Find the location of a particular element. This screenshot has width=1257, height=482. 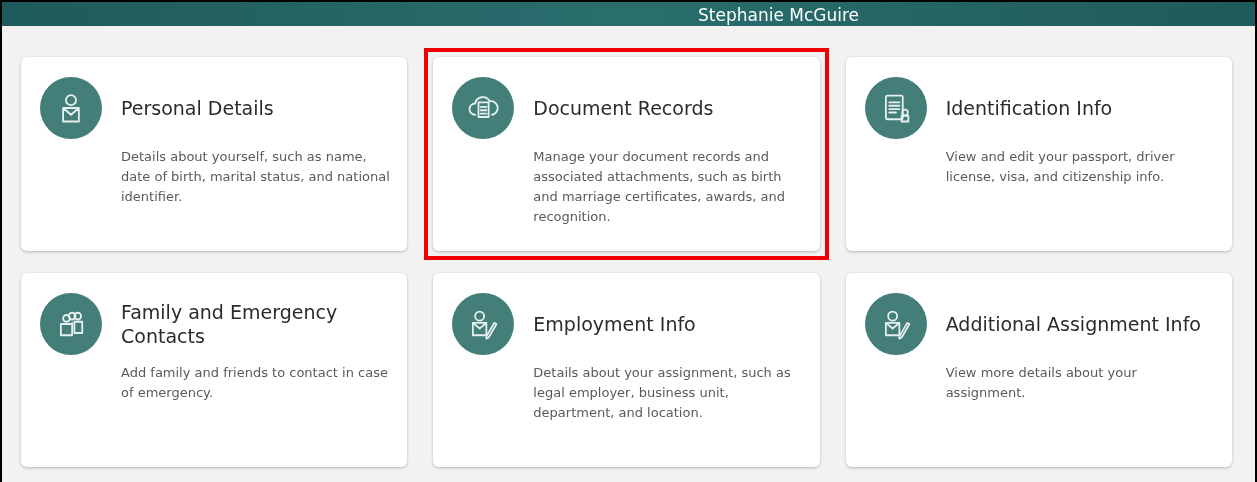

card: Employment Info Details about your assignment, such as legal employer, business unit, department, and location. is located at coordinates (626, 370).